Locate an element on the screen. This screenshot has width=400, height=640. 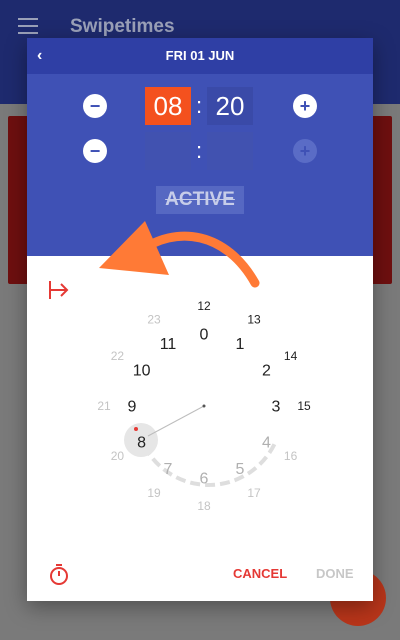
start-colon: : is located at coordinates (199, 105).